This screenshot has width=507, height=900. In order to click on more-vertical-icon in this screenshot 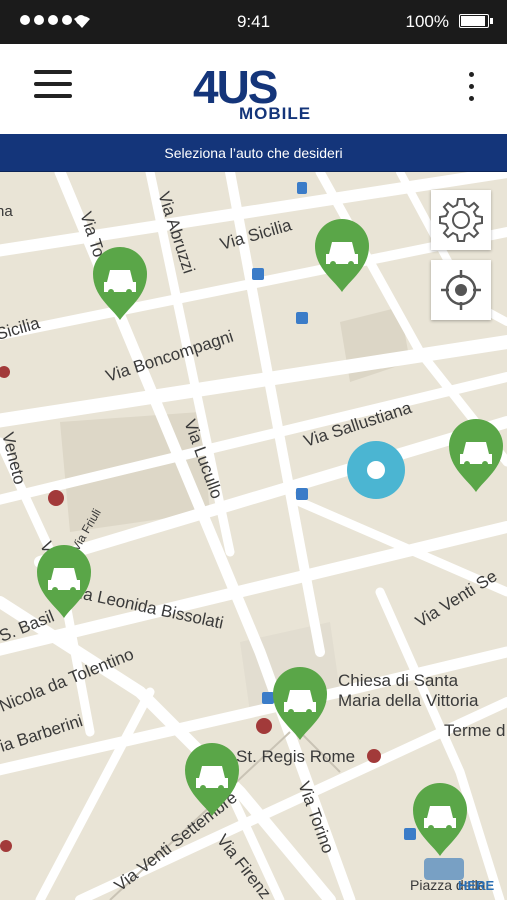, I will do `click(471, 74)`.